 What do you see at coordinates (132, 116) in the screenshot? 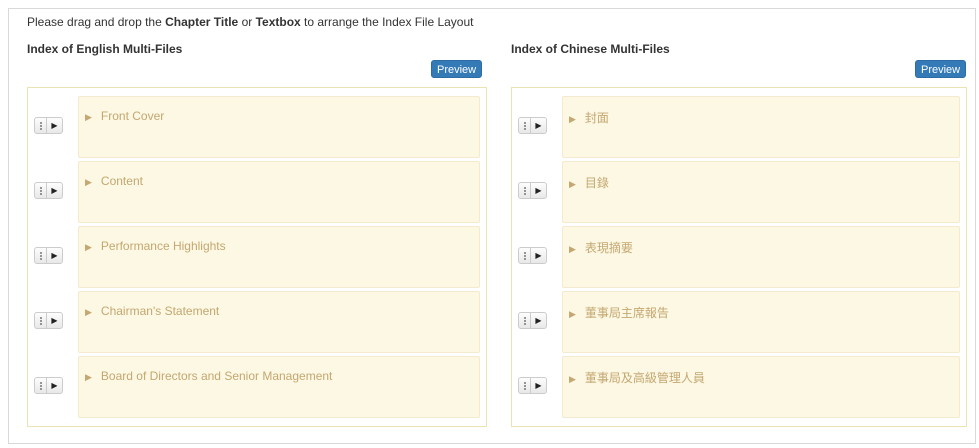
I see `chapter-title-text: Front Cover` at bounding box center [132, 116].